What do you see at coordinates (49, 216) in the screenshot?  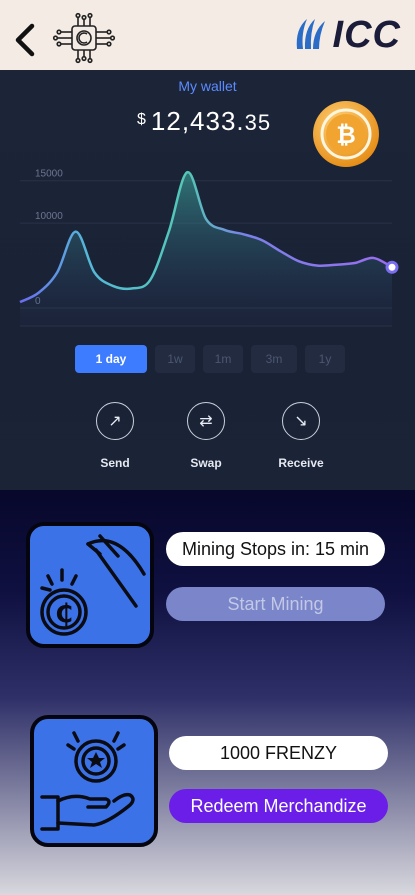 I see `y-tick-label: 10000` at bounding box center [49, 216].